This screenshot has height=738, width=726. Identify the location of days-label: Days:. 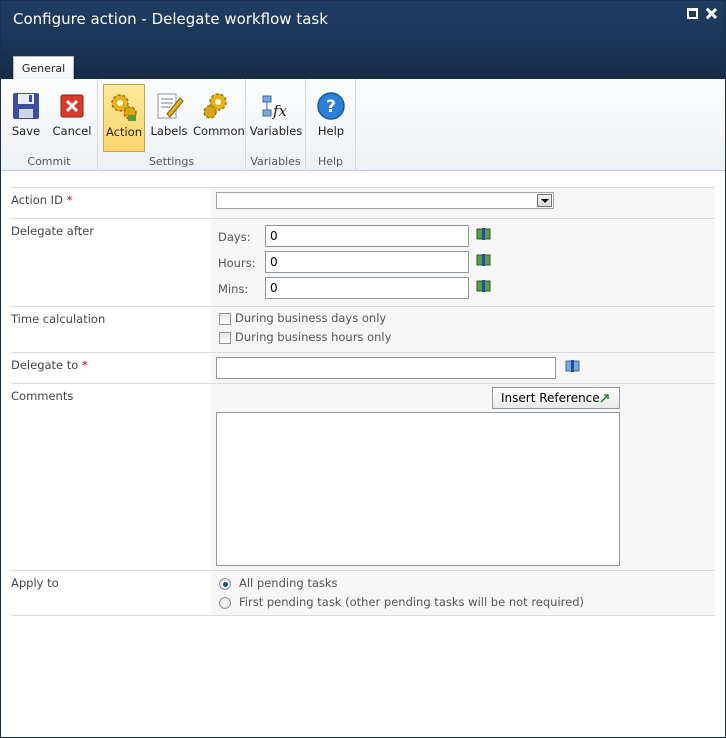
(234, 237).